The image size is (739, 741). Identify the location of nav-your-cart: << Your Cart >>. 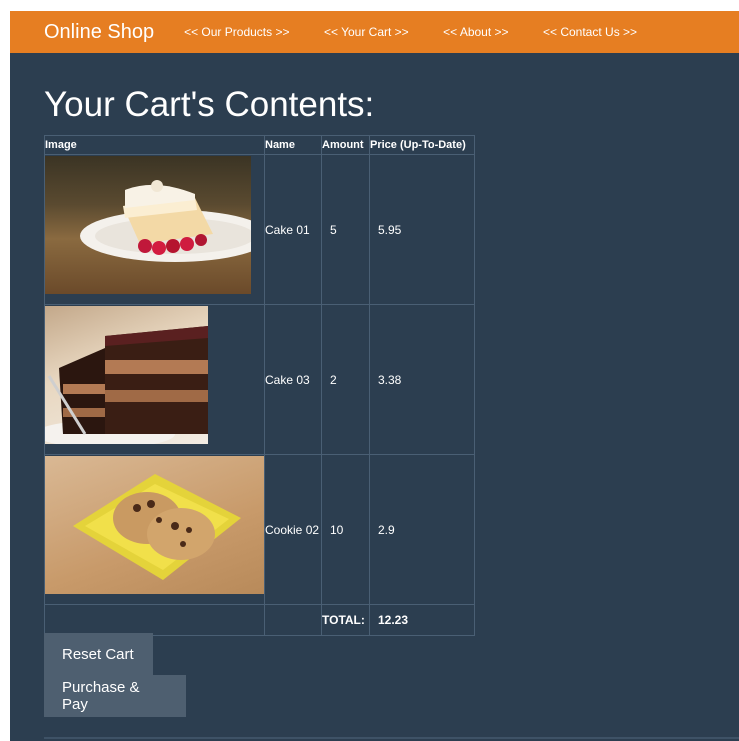
(366, 32).